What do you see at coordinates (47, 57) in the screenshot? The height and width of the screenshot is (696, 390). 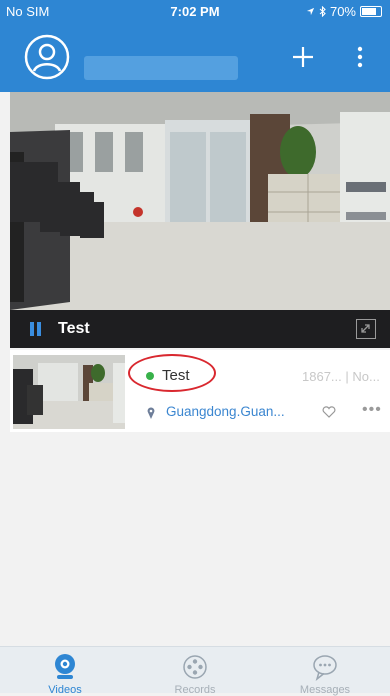 I see `avatar-icon` at bounding box center [47, 57].